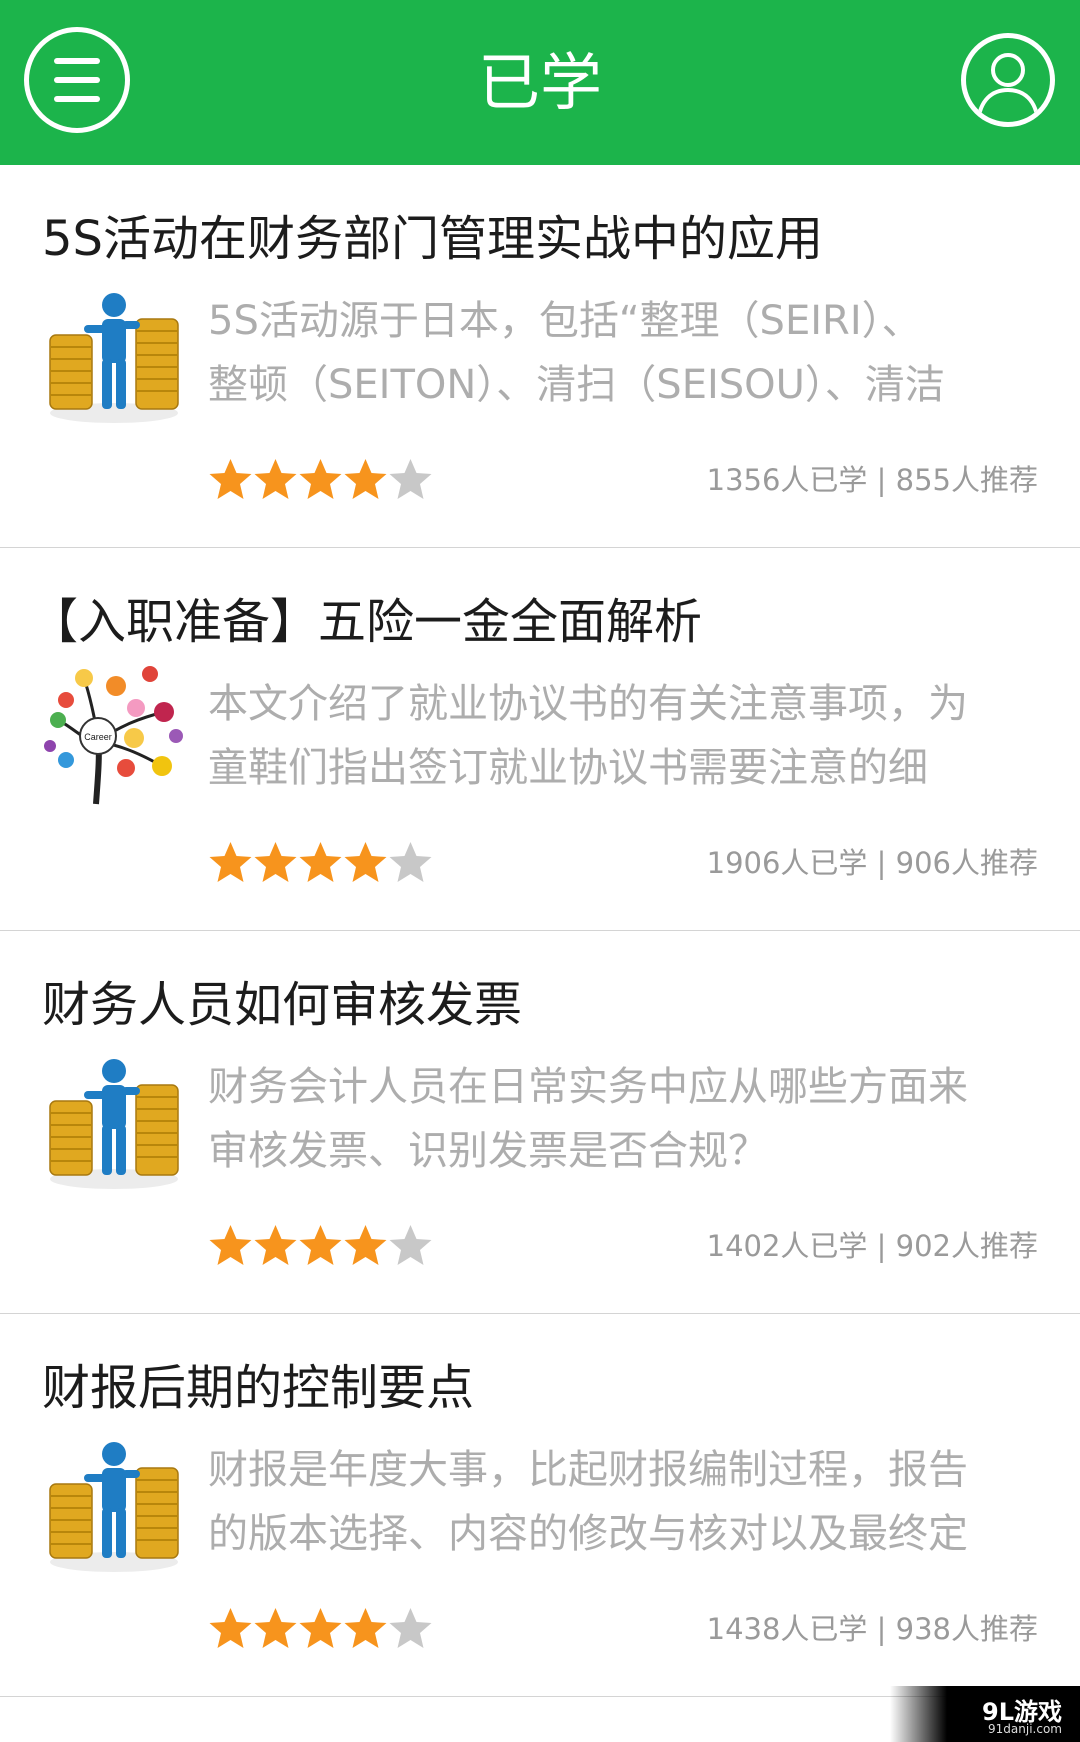  I want to click on course-description: 财报是年度大事，比起财报编制过程，报告 的版本选择、内容的修改与核对以及最终定, so click(588, 1502).